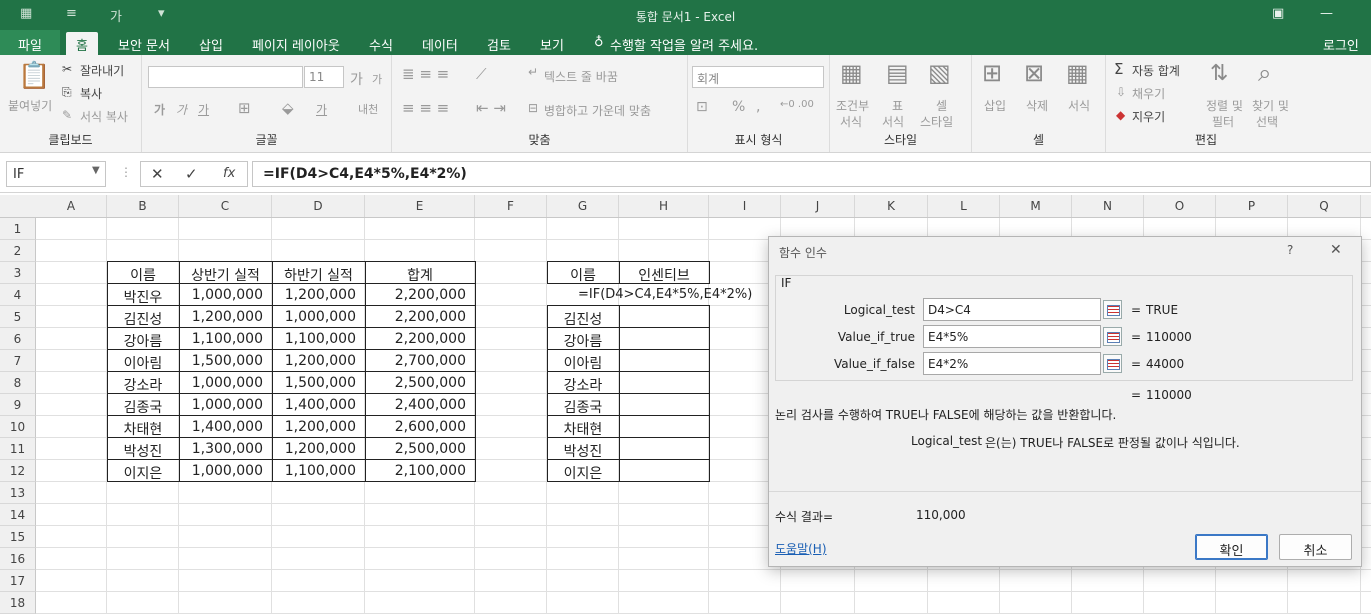 The width and height of the screenshot is (1371, 614). I want to click on number-format-select: 회계, so click(758, 77).